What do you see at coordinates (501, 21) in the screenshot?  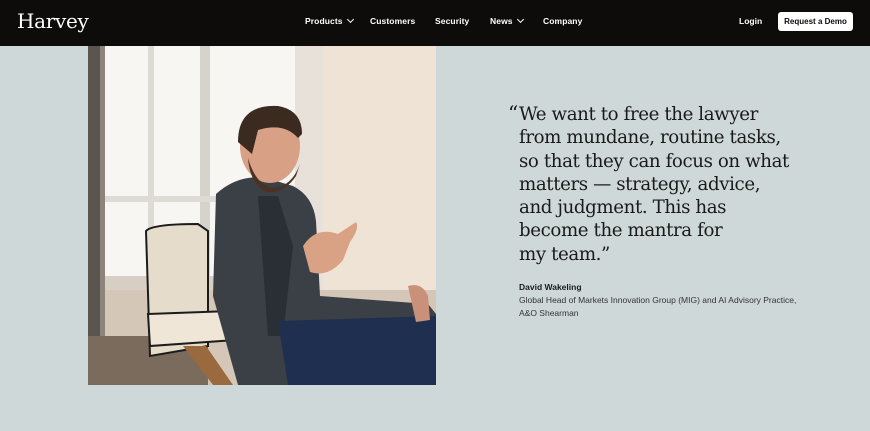 I see `nav-item-label: News` at bounding box center [501, 21].